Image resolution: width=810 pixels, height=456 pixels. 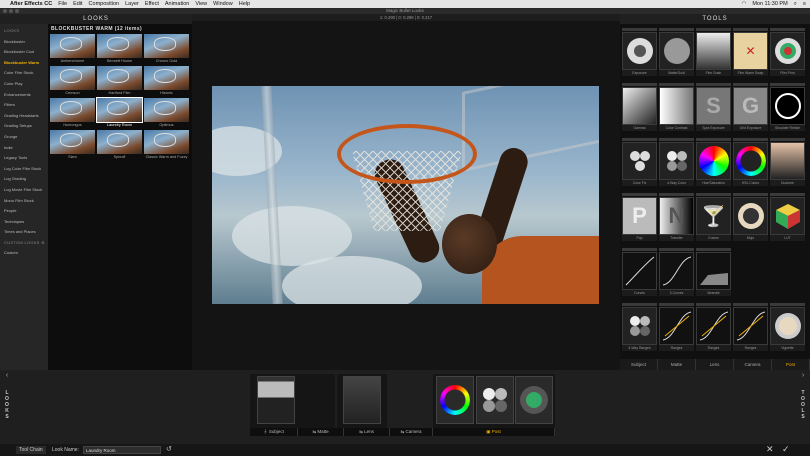 What do you see at coordinates (7, 405) in the screenshot?
I see `looks-side-label: LOOKS` at bounding box center [7, 405].